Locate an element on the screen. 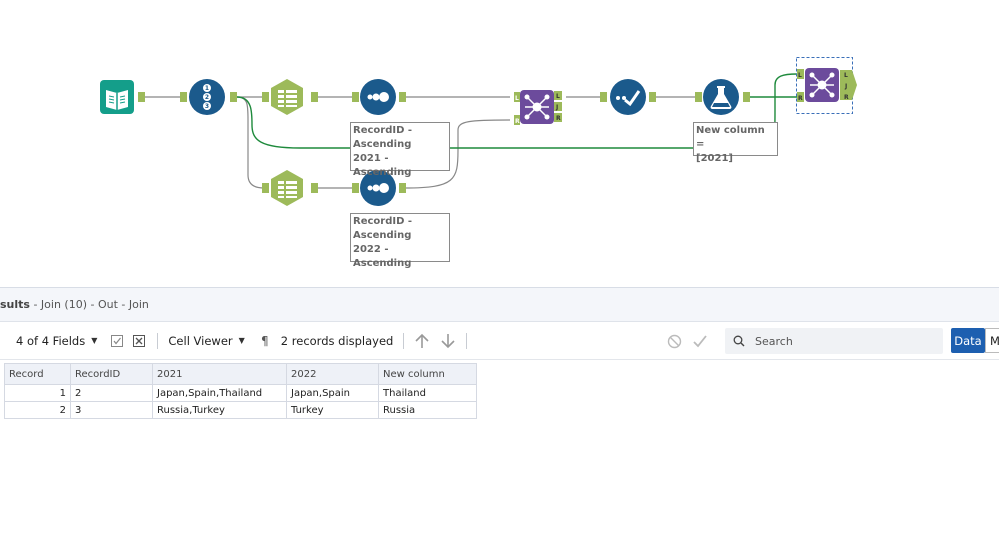 This screenshot has height=555, width=999. checkbox-icon is located at coordinates (117, 341).